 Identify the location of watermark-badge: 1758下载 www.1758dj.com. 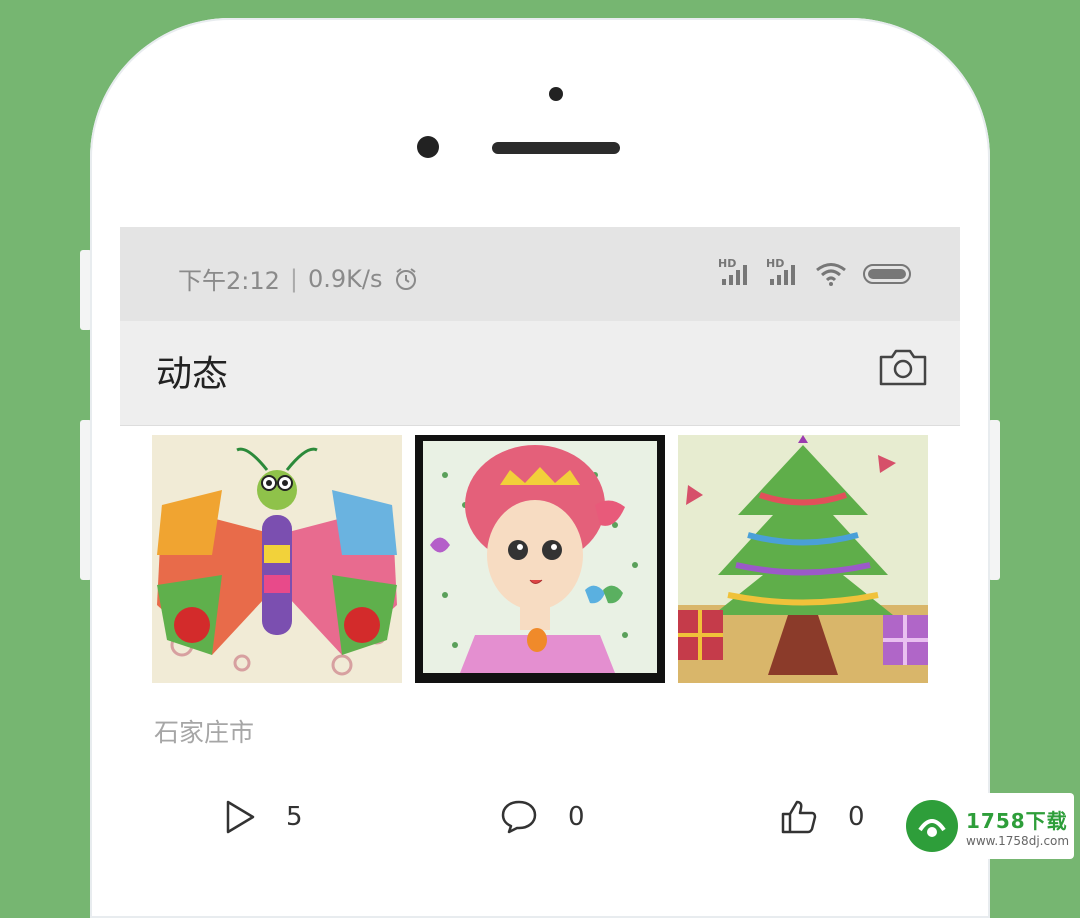
(985, 826).